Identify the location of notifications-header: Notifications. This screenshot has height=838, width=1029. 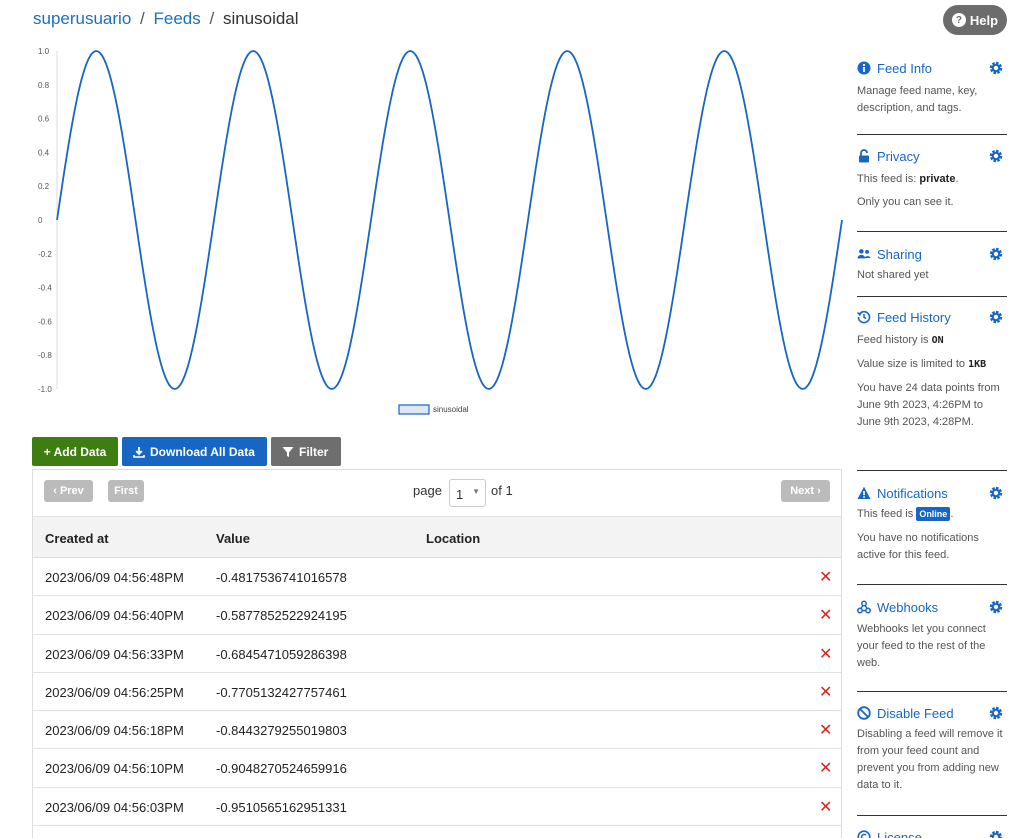
(932, 493).